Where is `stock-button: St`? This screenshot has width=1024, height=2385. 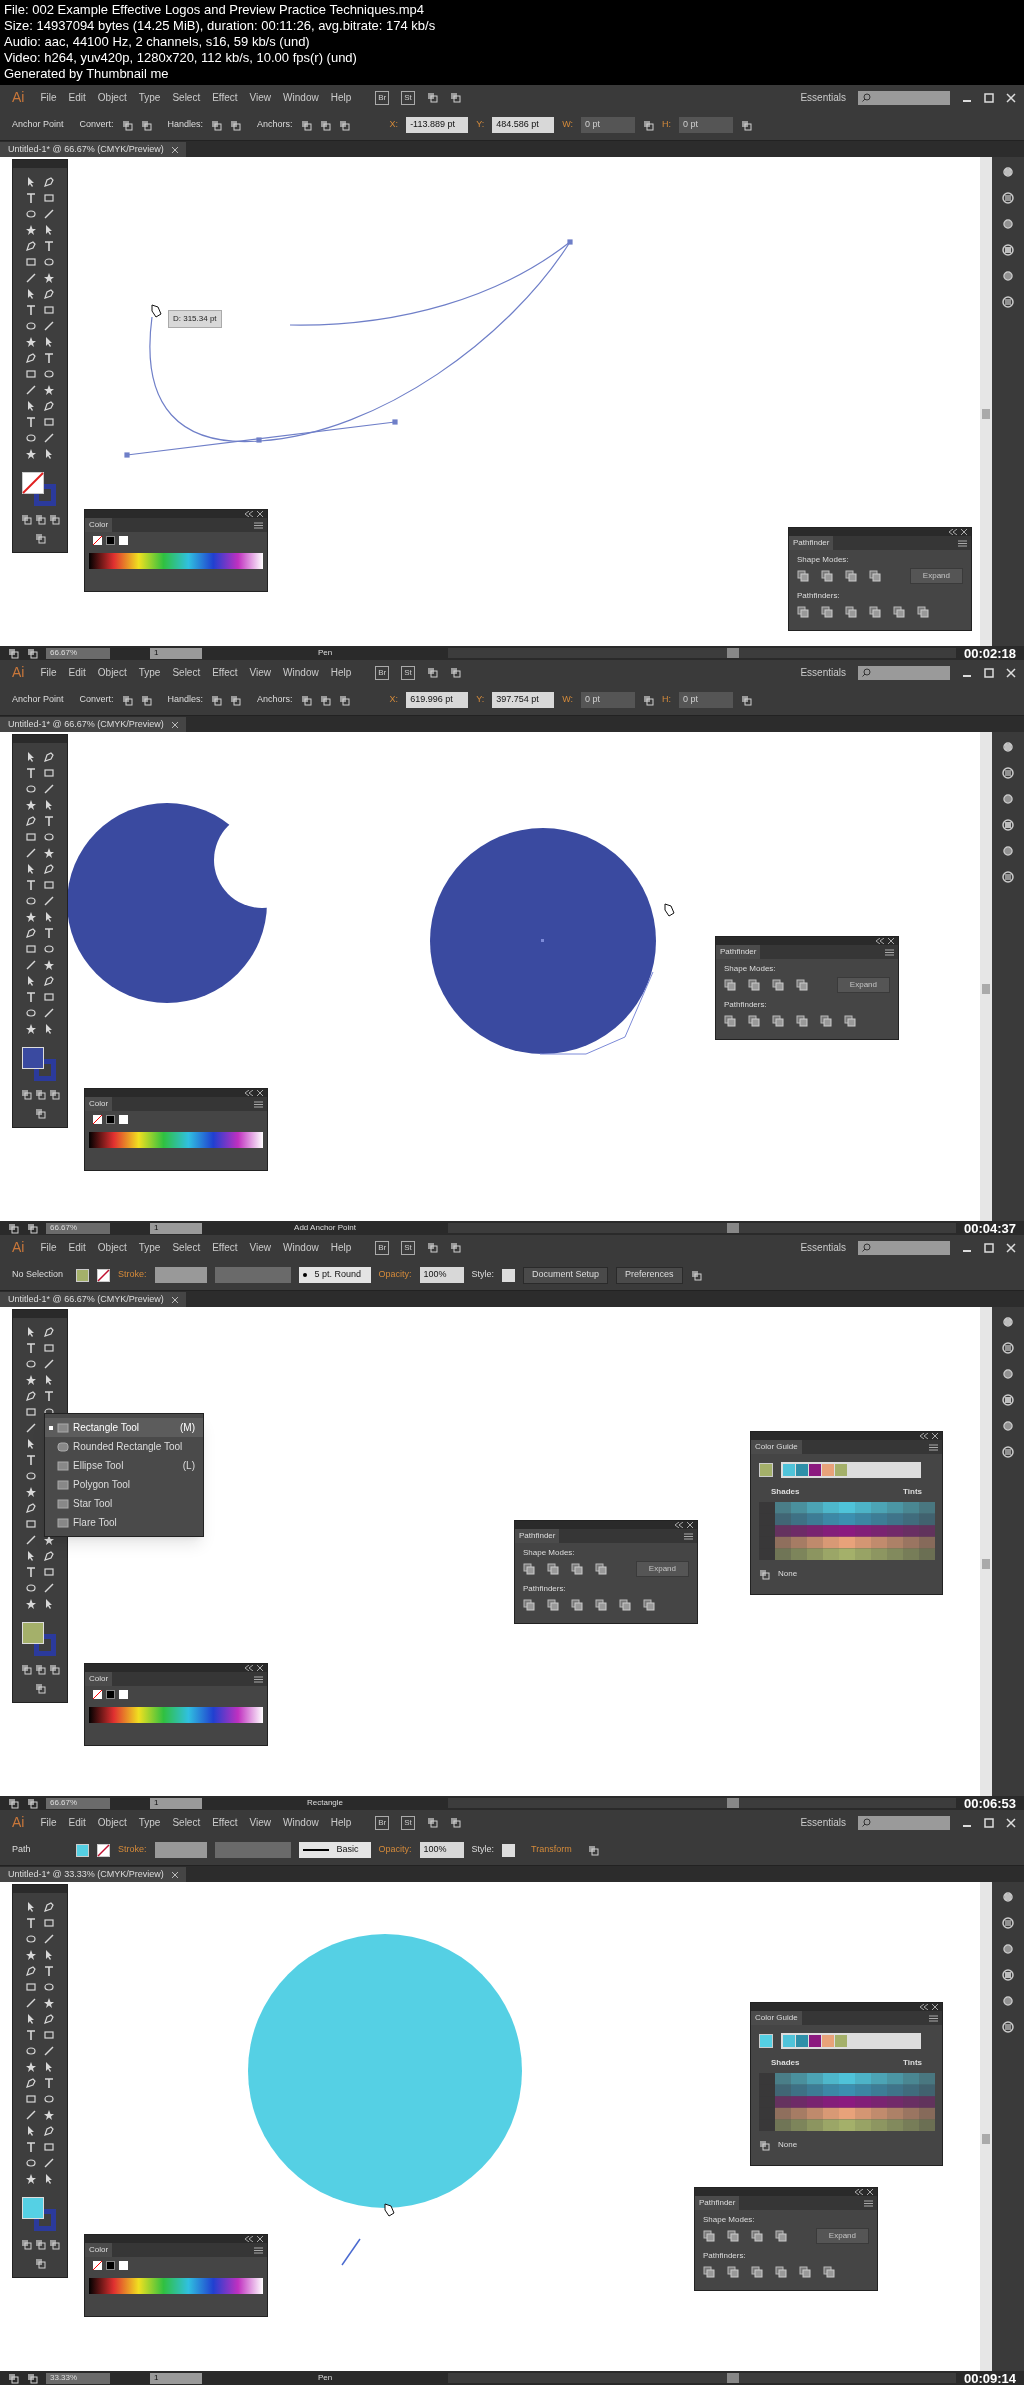
stock-button: St is located at coordinates (408, 97).